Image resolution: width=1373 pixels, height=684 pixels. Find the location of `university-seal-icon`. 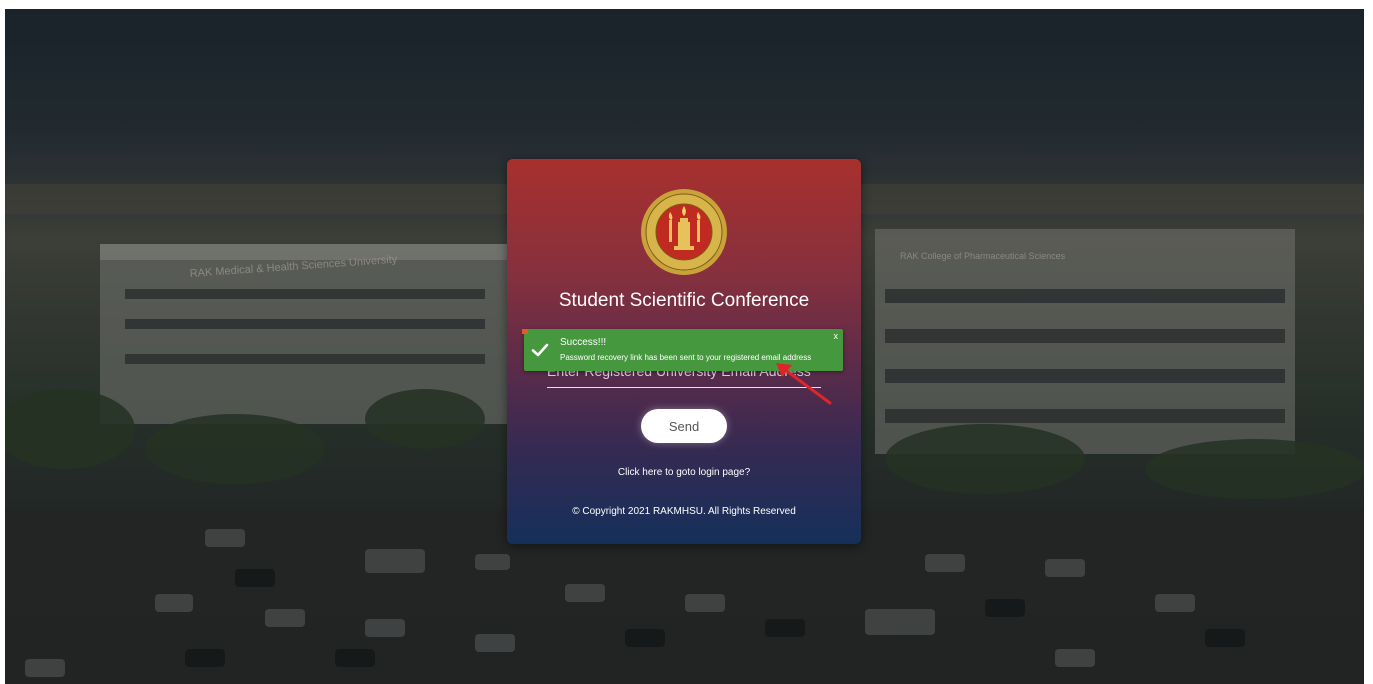

university-seal-icon is located at coordinates (684, 232).